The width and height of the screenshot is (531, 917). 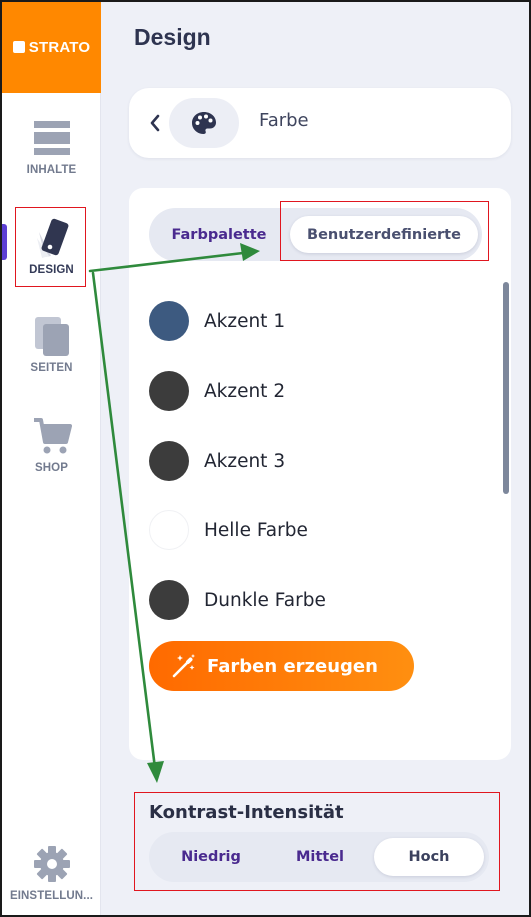 I want to click on palette-tabs: Farbpalette Benutzerdefinierte, so click(x=315, y=234).